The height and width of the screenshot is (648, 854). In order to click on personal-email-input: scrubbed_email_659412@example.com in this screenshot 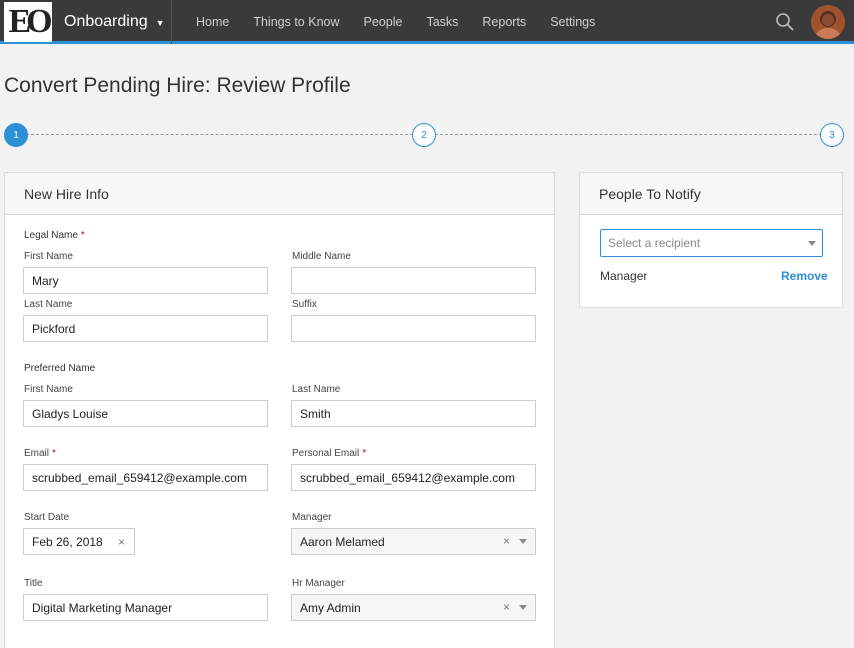, I will do `click(413, 477)`.